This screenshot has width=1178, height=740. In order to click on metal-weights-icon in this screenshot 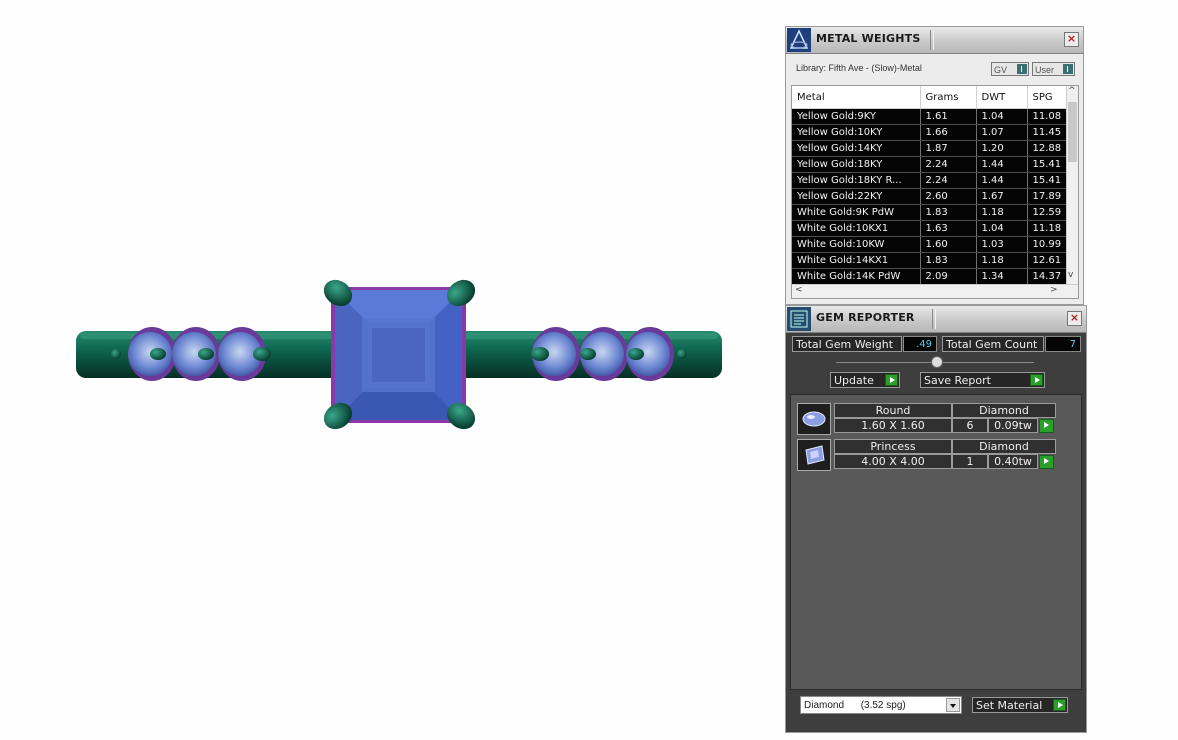, I will do `click(799, 40)`.